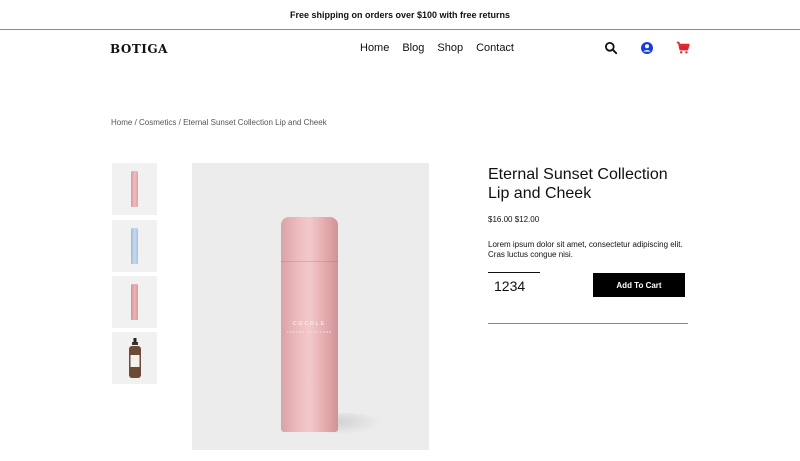  What do you see at coordinates (598, 184) in the screenshot?
I see `product-title: Eternal Sunset Collection Lip and Cheek` at bounding box center [598, 184].